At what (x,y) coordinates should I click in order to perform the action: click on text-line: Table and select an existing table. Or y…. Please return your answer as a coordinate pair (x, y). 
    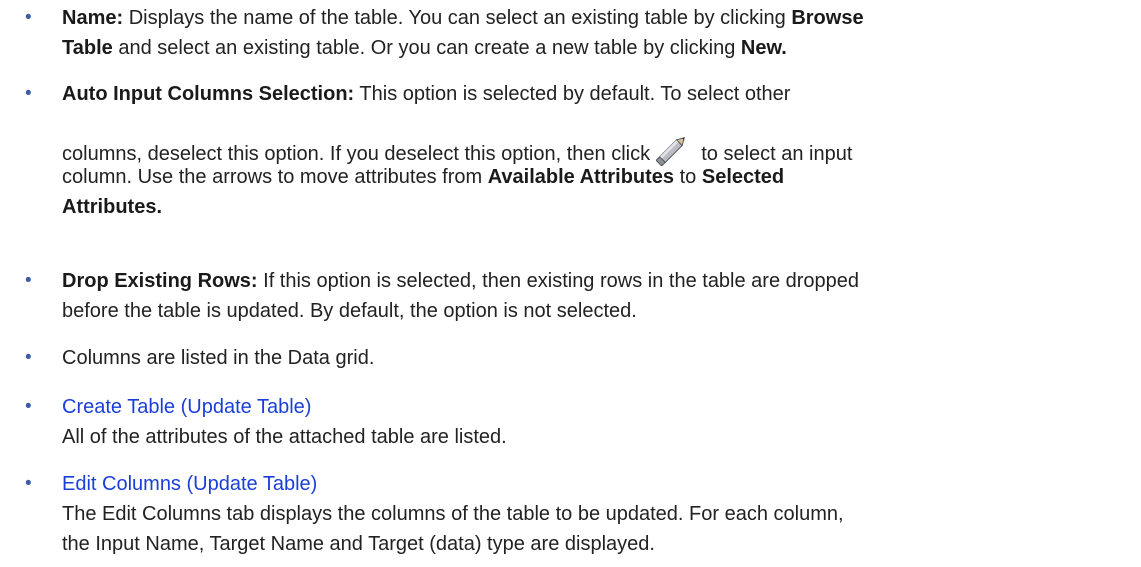
    Looking at the image, I should click on (424, 48).